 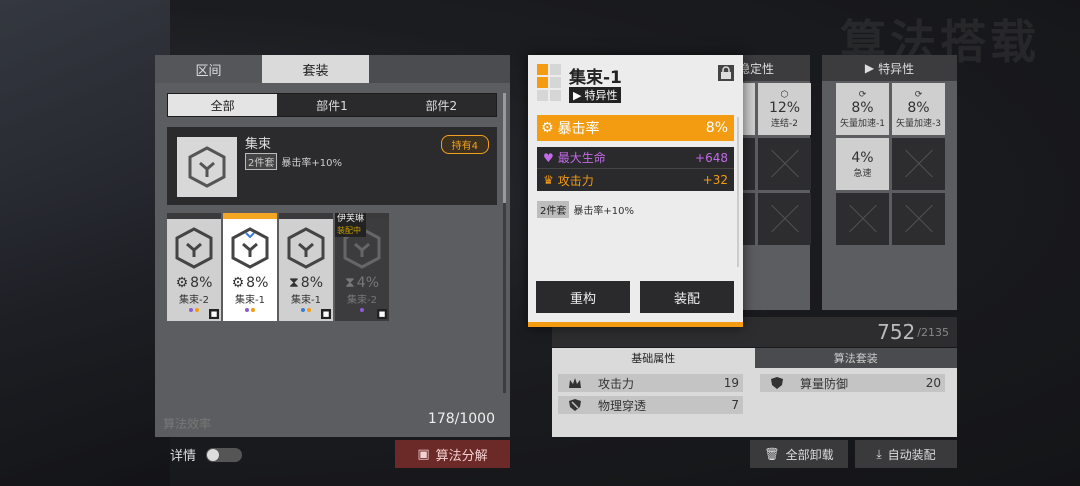 I want to click on set-bonus: 暴击率+10%, so click(x=603, y=211).